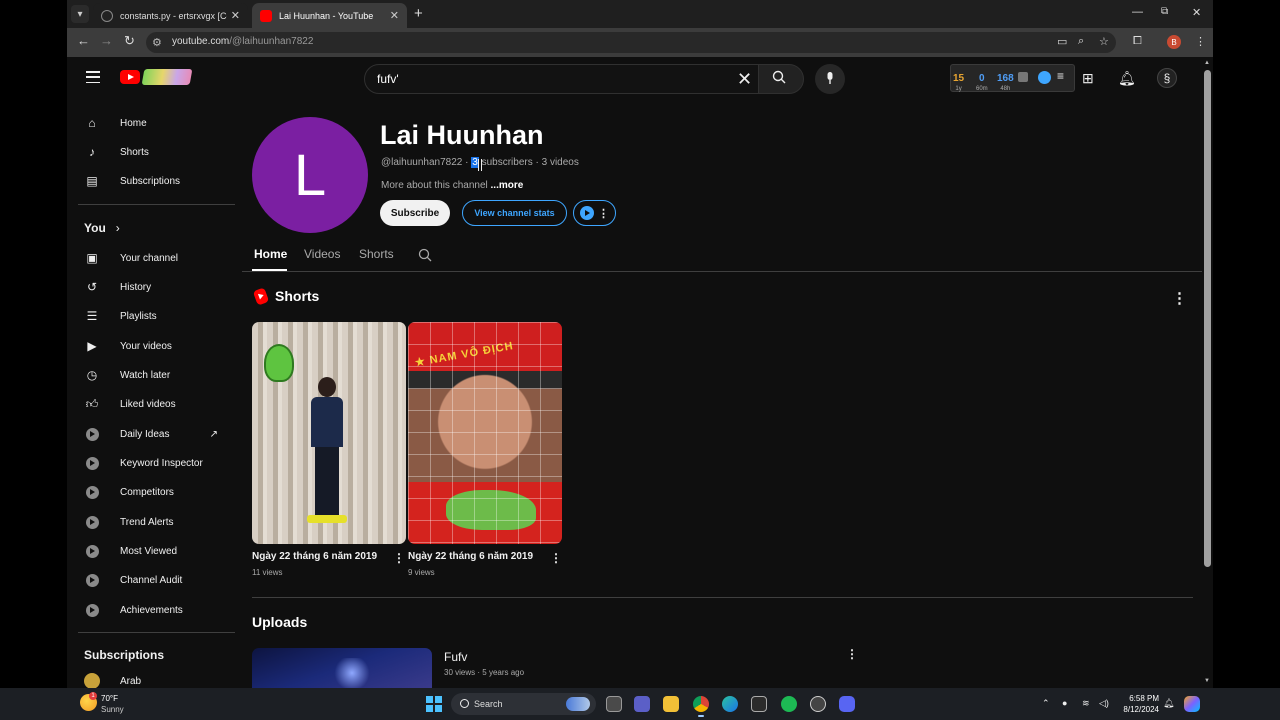 This screenshot has width=1280, height=720. What do you see at coordinates (130, 77) in the screenshot?
I see `youtube-logo` at bounding box center [130, 77].